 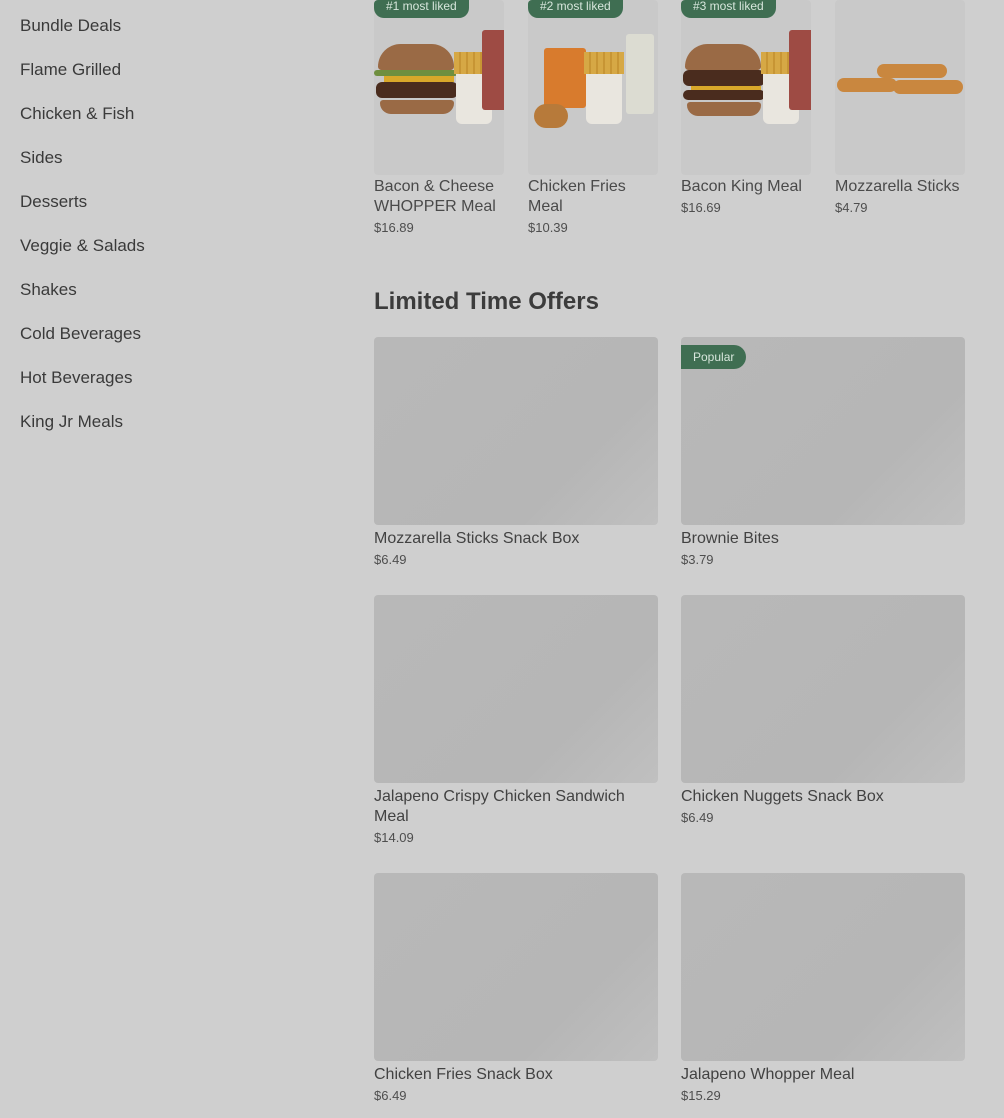 What do you see at coordinates (575, 9) in the screenshot?
I see `most-liked-badge: #2 most liked` at bounding box center [575, 9].